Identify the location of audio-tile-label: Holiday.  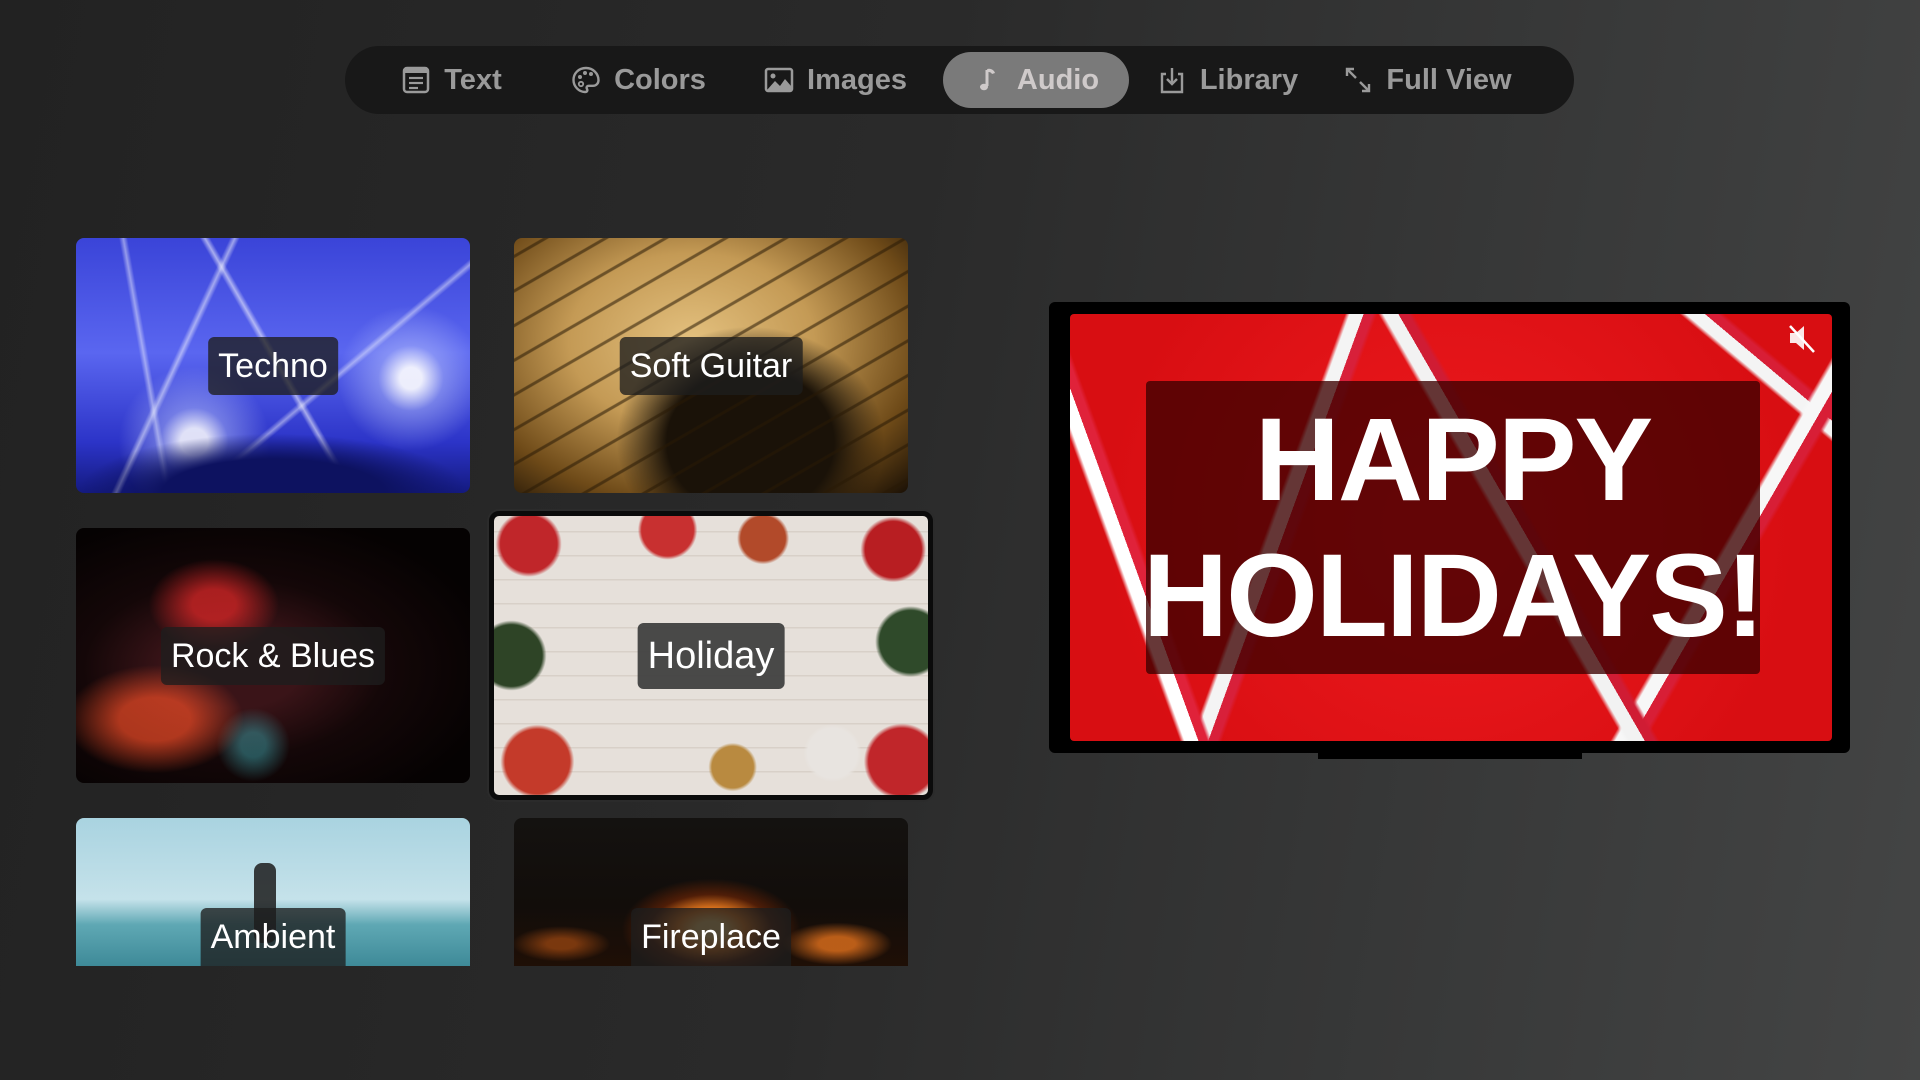
(711, 655).